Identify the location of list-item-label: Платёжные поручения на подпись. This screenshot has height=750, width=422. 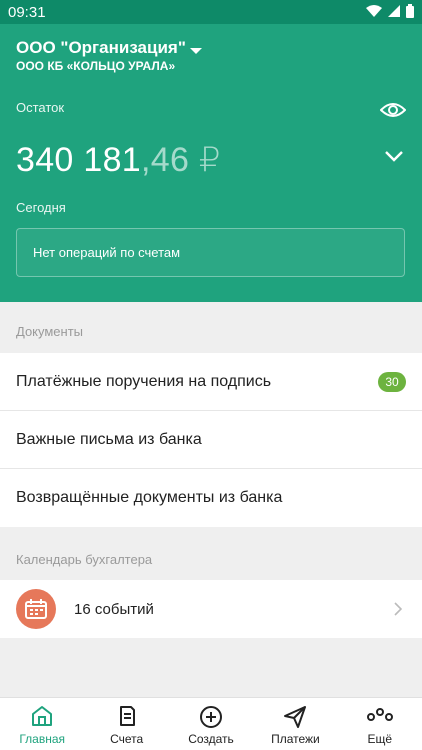
(144, 381).